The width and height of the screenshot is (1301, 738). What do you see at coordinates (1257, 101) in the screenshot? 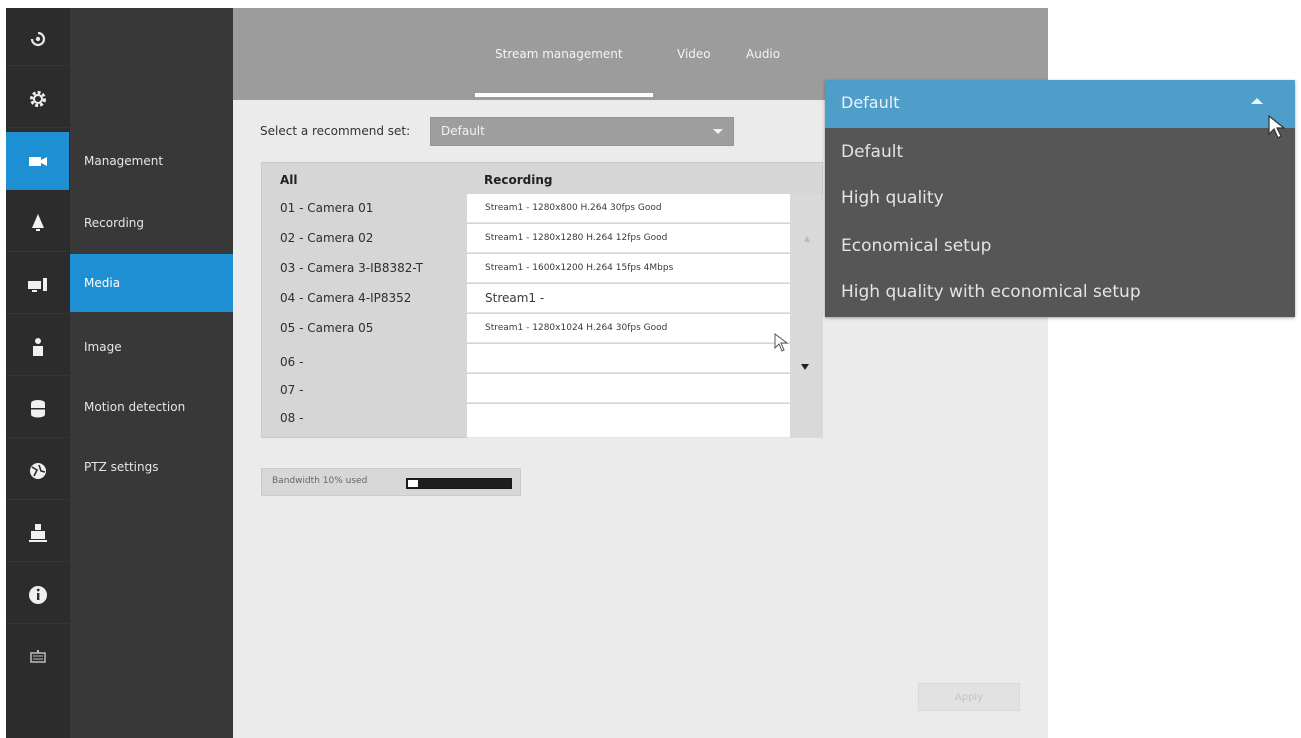
I see `chevron-up-icon` at bounding box center [1257, 101].